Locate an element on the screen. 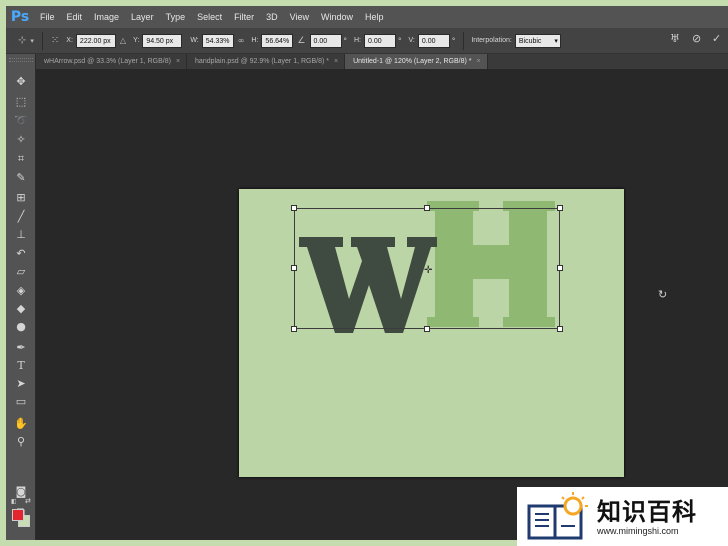 The width and height of the screenshot is (728, 546). w-label: W: is located at coordinates (194, 40).